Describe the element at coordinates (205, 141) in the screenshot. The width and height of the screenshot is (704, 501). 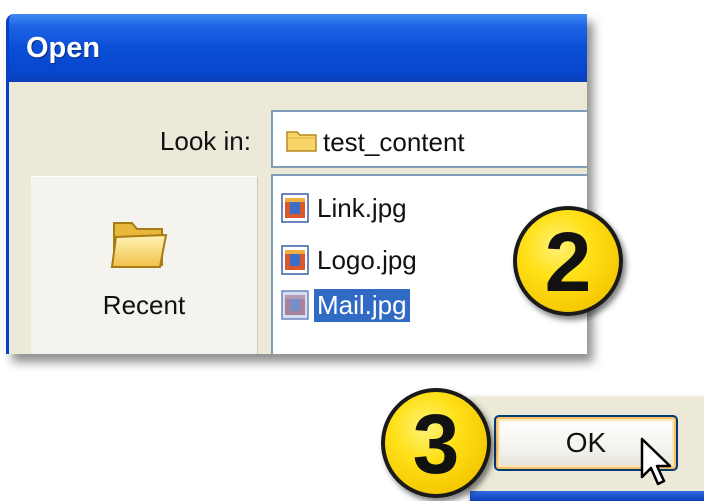
I see `look-in-label: Look in:` at that location.